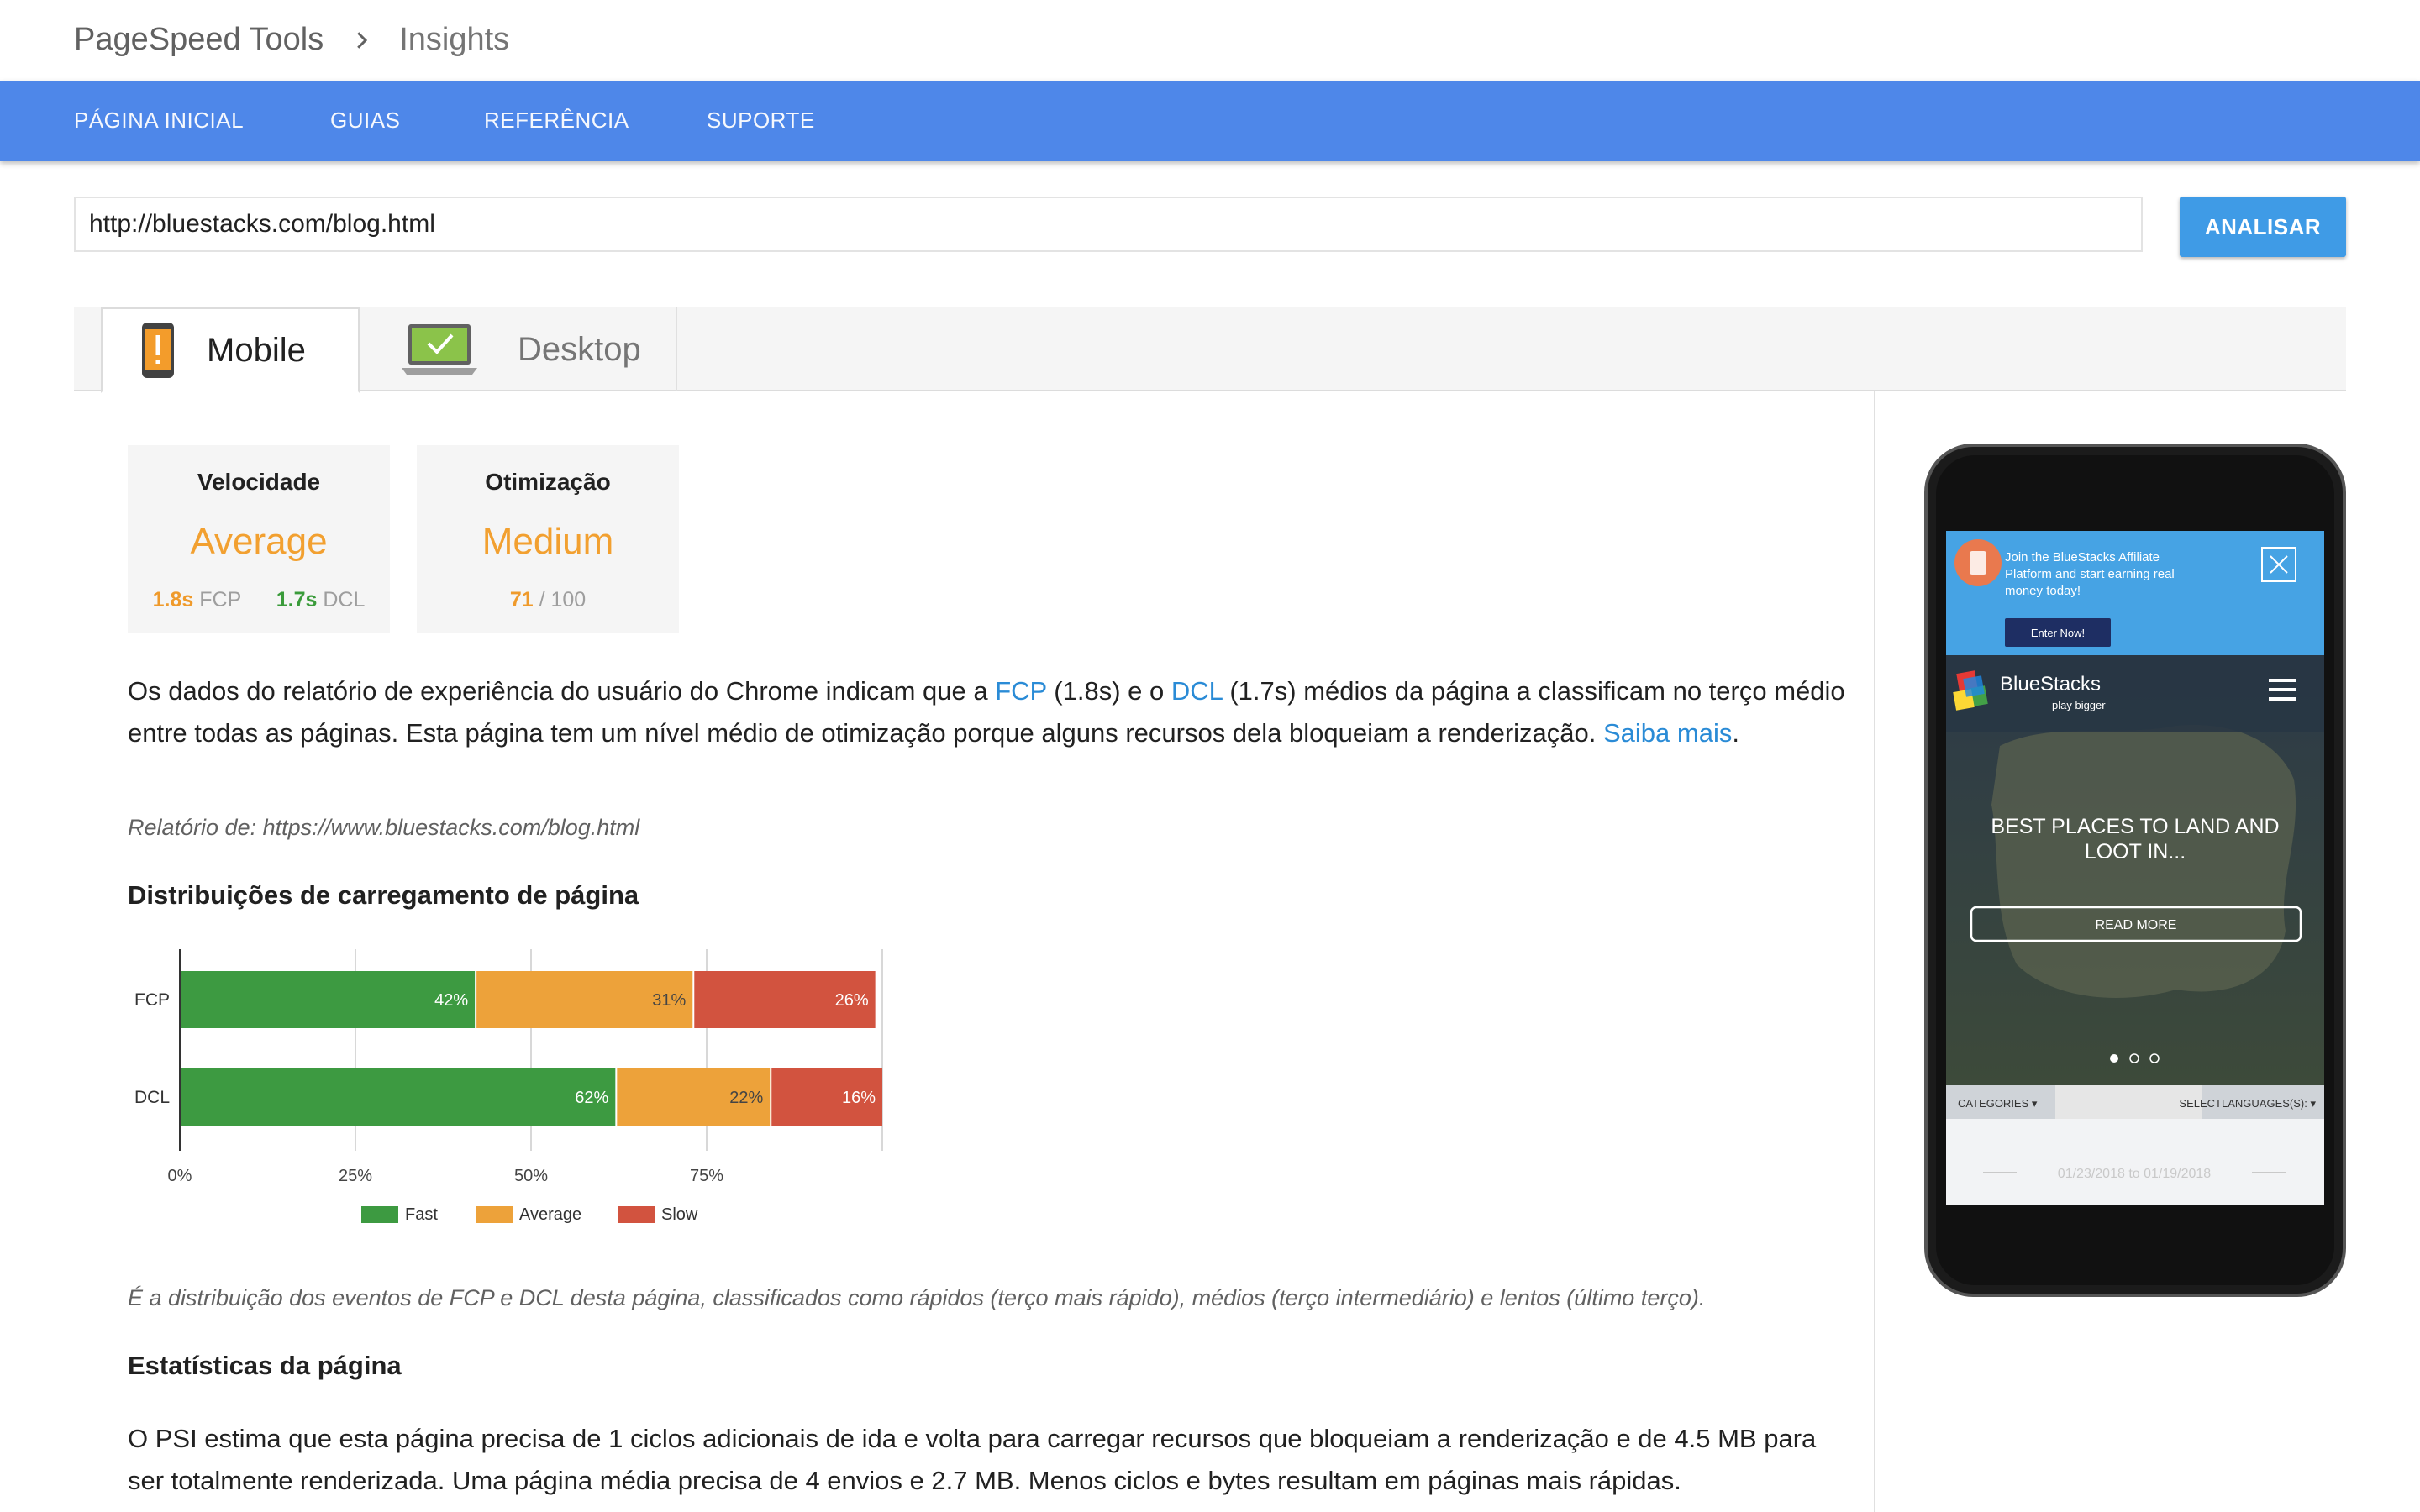 The image size is (2420, 1512). What do you see at coordinates (344, 600) in the screenshot?
I see `dcl-label: DCL` at bounding box center [344, 600].